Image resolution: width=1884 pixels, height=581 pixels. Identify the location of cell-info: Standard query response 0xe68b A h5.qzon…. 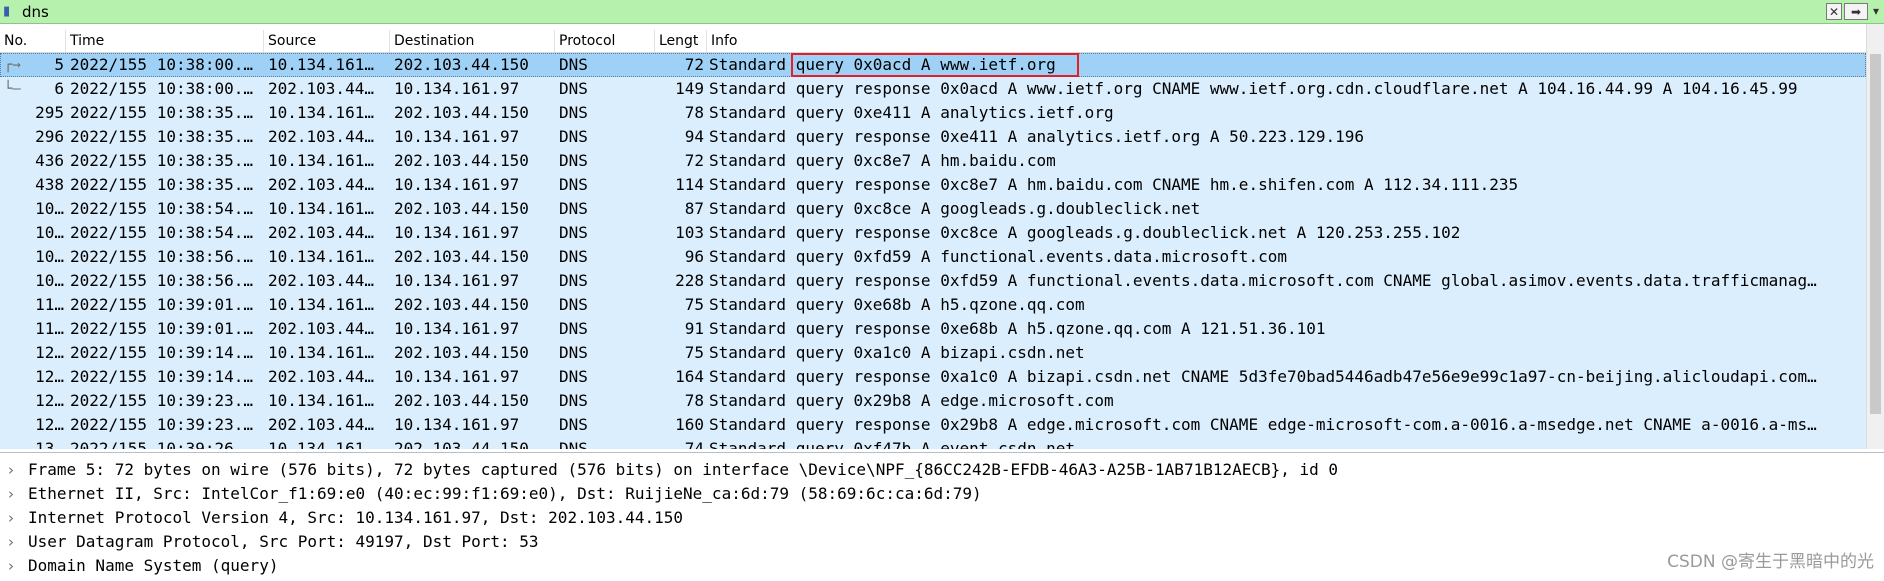
(1017, 328).